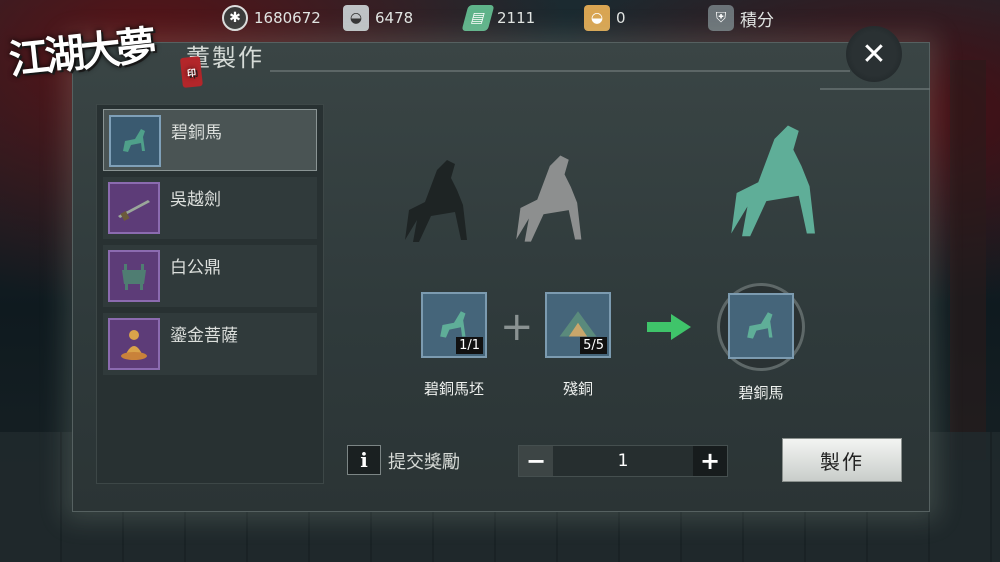 This screenshot has height=562, width=1000. Describe the element at coordinates (478, 18) in the screenshot. I see `jade-ticket-icon: ▤` at that location.